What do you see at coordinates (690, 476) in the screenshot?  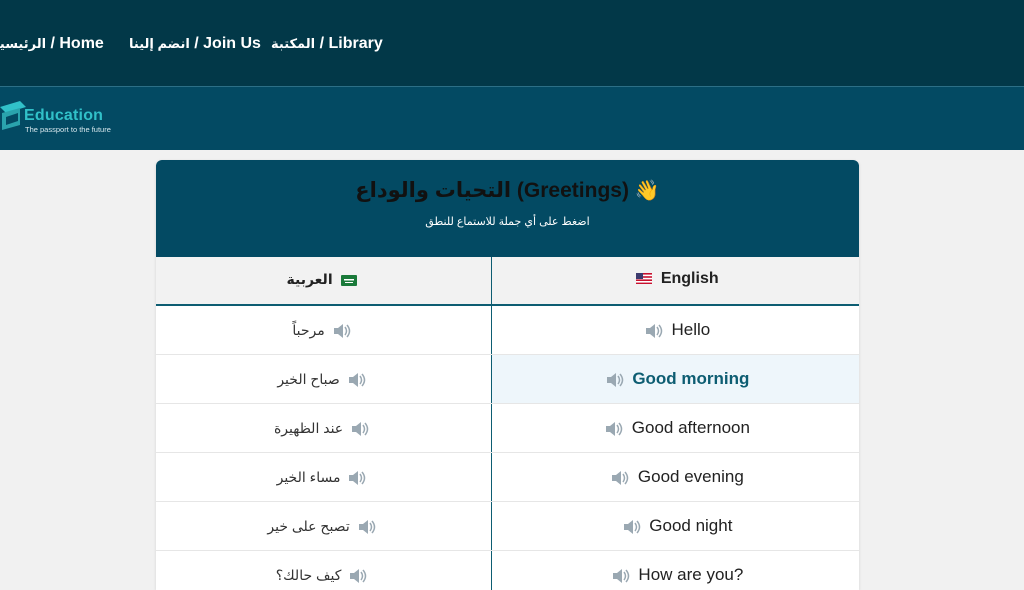 I see `english-phrase-text: Good evening` at bounding box center [690, 476].